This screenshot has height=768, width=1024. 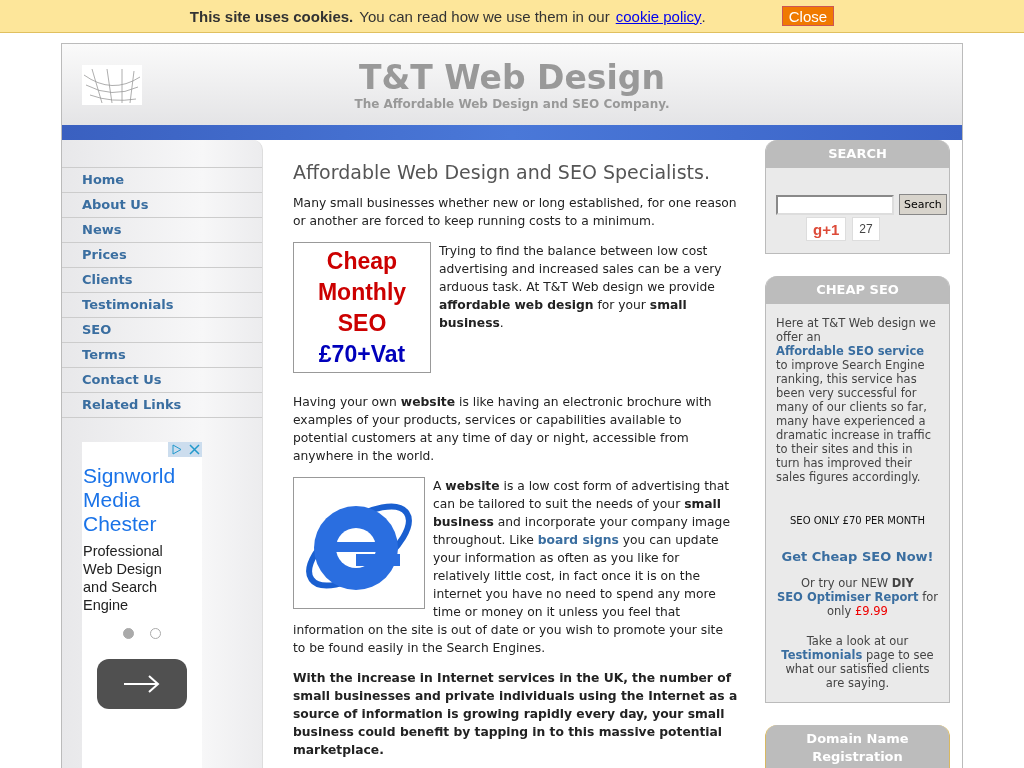 What do you see at coordinates (808, 16) in the screenshot?
I see `close-button: Close` at bounding box center [808, 16].